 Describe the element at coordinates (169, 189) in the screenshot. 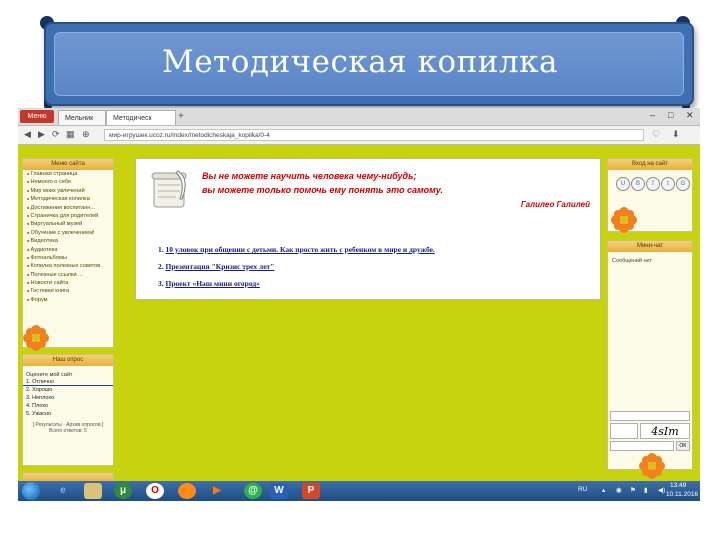

I see `scroll-quill-icon` at that location.